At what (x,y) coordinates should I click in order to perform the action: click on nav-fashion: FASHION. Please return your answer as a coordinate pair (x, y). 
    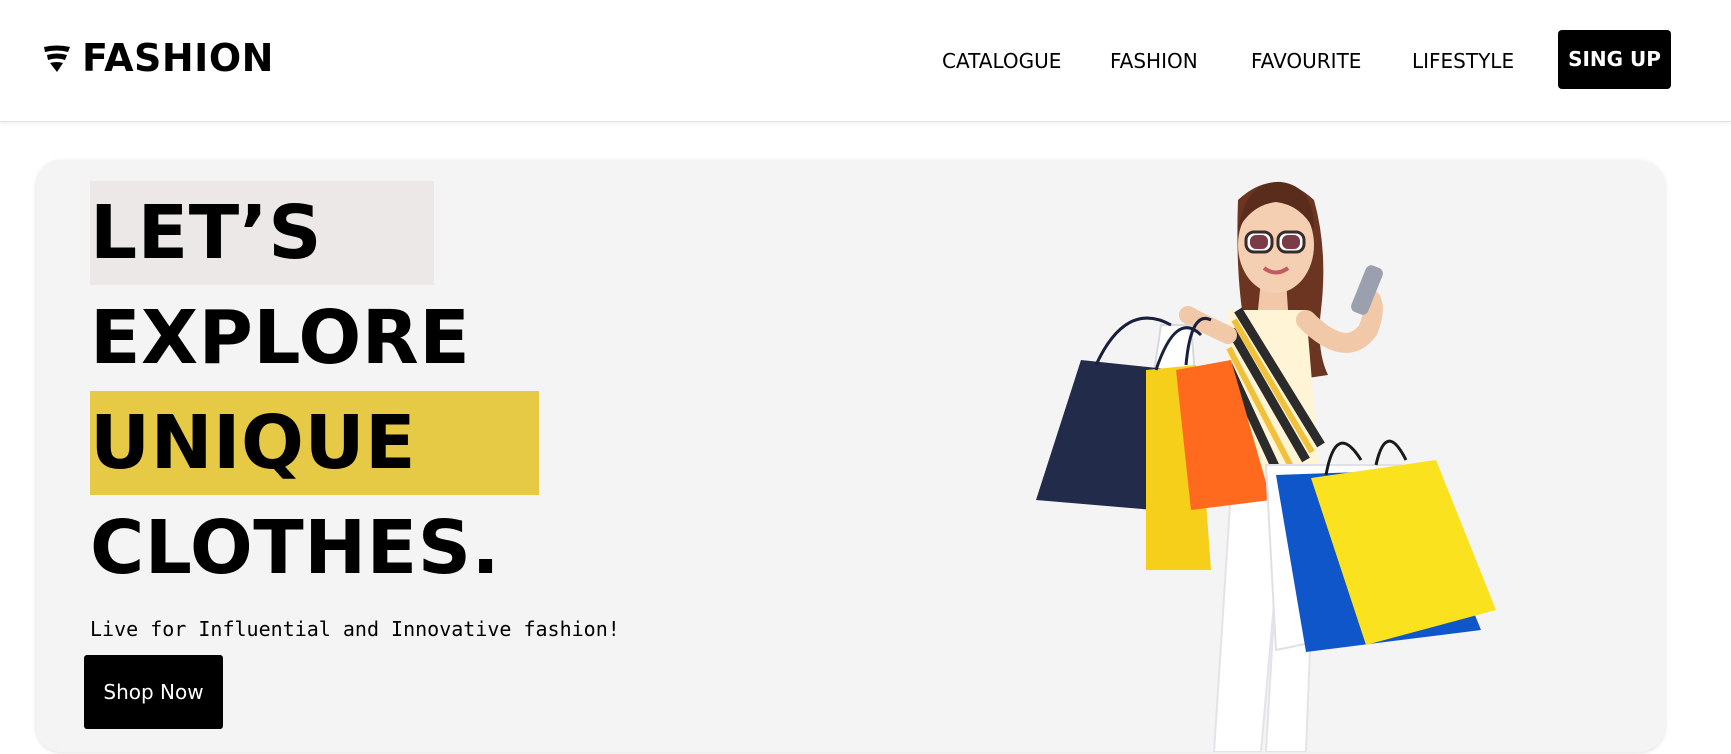
    Looking at the image, I should click on (1154, 61).